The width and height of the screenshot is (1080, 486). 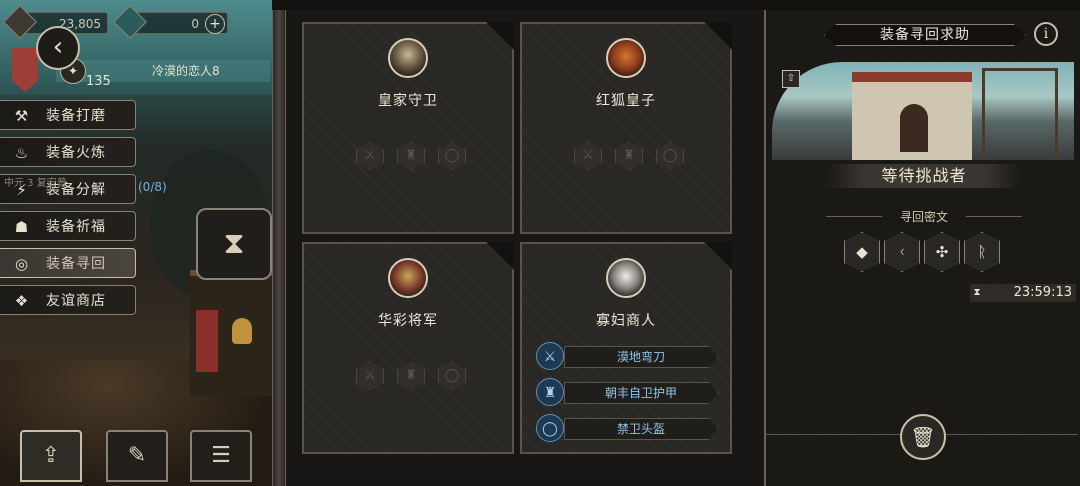 I want to click on equipment-item-helmet: ◯ 禁卫头盔, so click(x=628, y=428).